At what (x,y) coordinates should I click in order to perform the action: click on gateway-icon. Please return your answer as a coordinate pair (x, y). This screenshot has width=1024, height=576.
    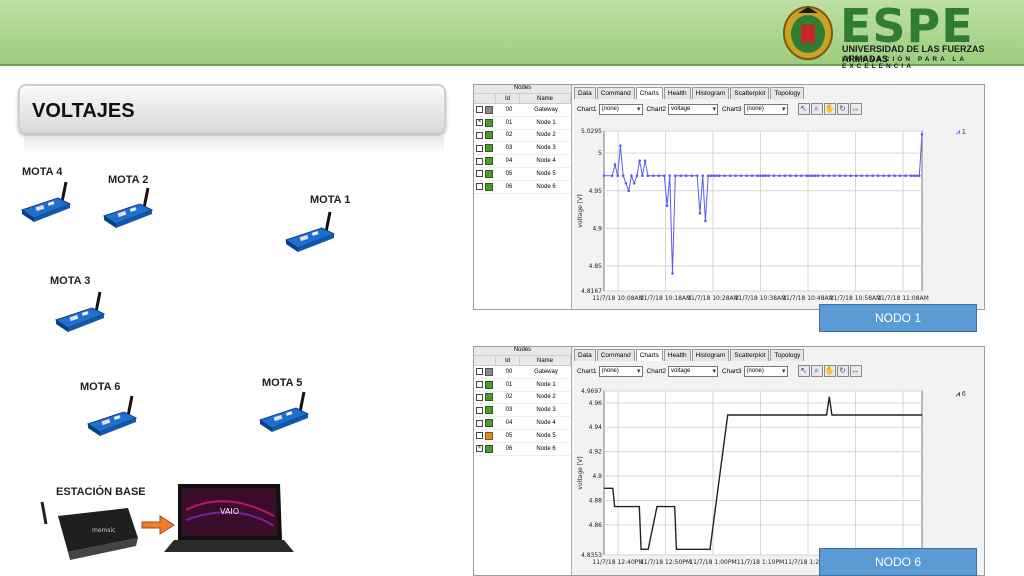
    Looking at the image, I should click on (489, 109).